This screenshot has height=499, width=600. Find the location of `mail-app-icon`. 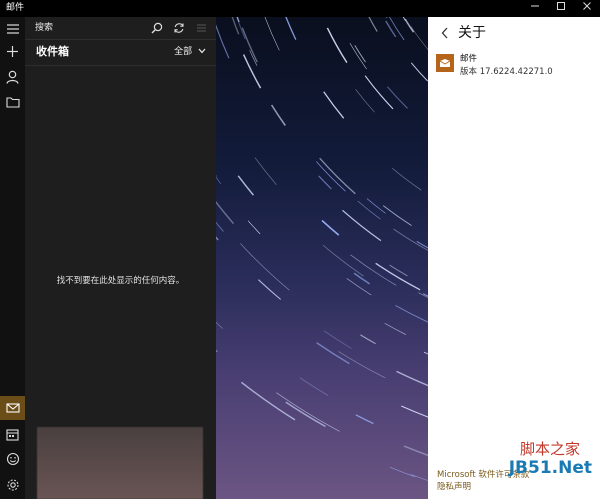

mail-app-icon is located at coordinates (445, 63).